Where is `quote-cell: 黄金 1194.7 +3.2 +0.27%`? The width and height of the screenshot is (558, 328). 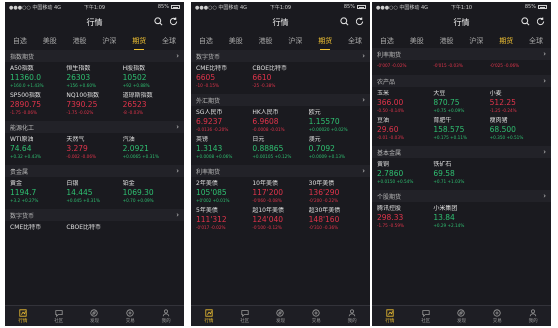 quote-cell: 黄金 1194.7 +3.2 +0.27% is located at coordinates (38, 193).